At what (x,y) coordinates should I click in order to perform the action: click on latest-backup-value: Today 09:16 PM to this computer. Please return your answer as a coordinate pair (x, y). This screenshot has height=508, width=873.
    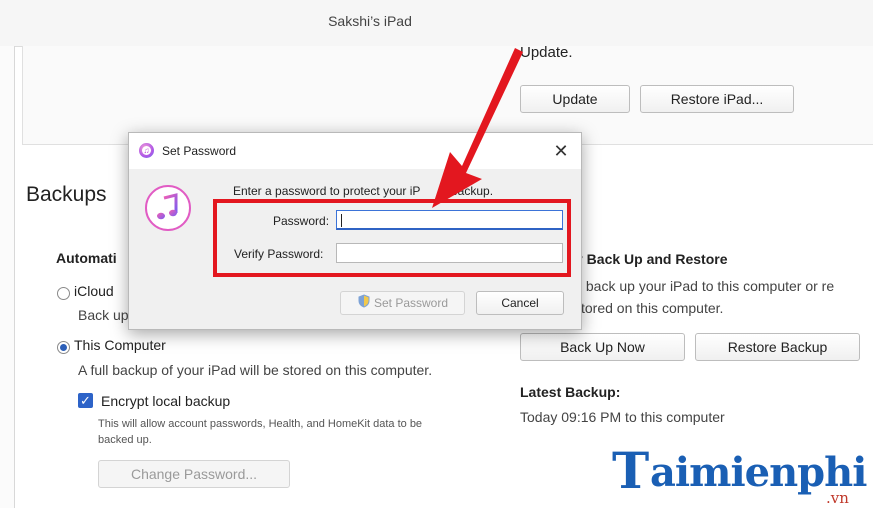
    Looking at the image, I should click on (622, 417).